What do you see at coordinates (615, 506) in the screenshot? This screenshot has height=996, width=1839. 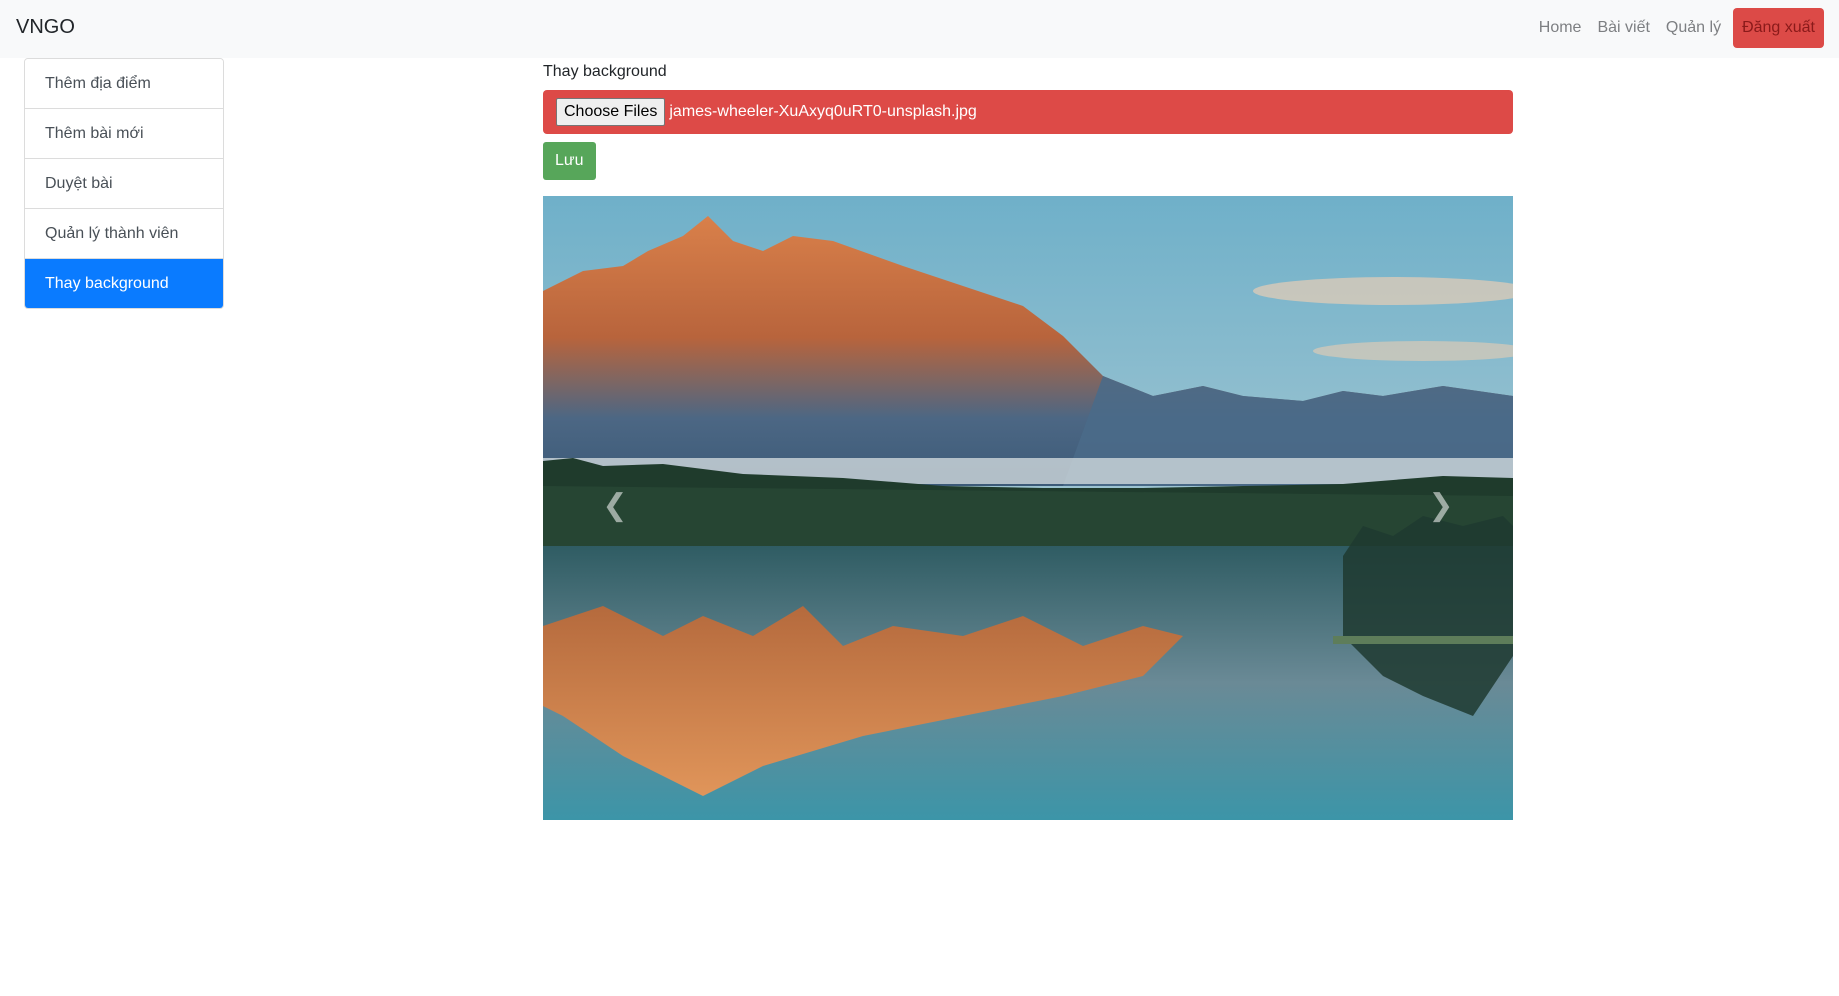 I see `chevron-left-icon: ❮` at bounding box center [615, 506].